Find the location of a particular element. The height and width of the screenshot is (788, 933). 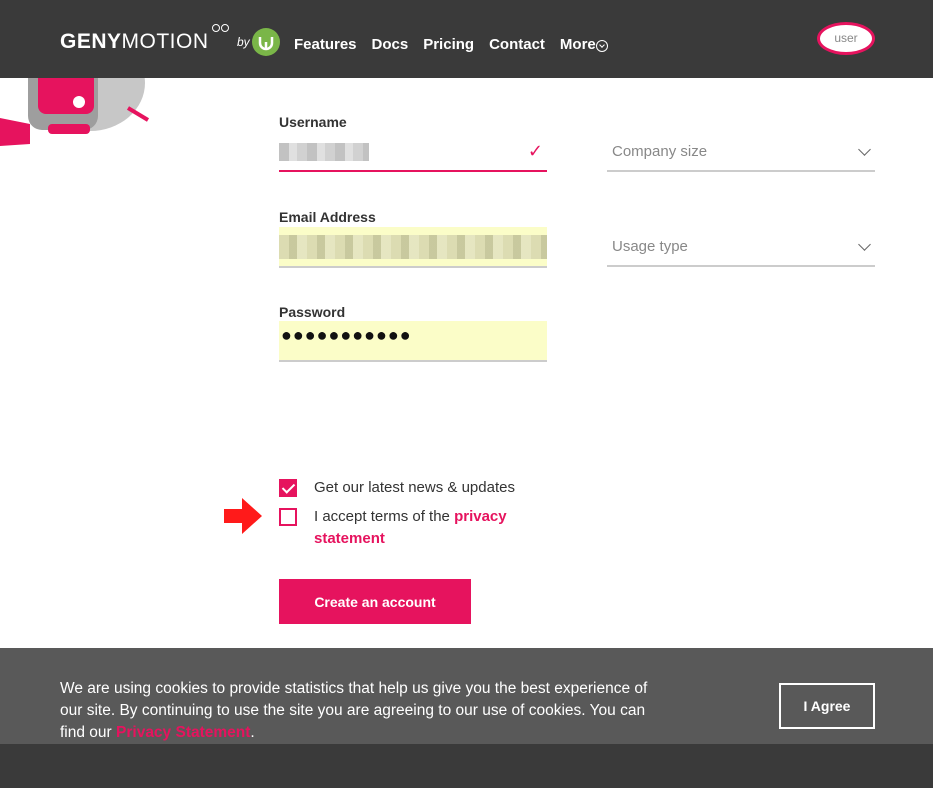

nav-pricing: Pricing is located at coordinates (448, 44).